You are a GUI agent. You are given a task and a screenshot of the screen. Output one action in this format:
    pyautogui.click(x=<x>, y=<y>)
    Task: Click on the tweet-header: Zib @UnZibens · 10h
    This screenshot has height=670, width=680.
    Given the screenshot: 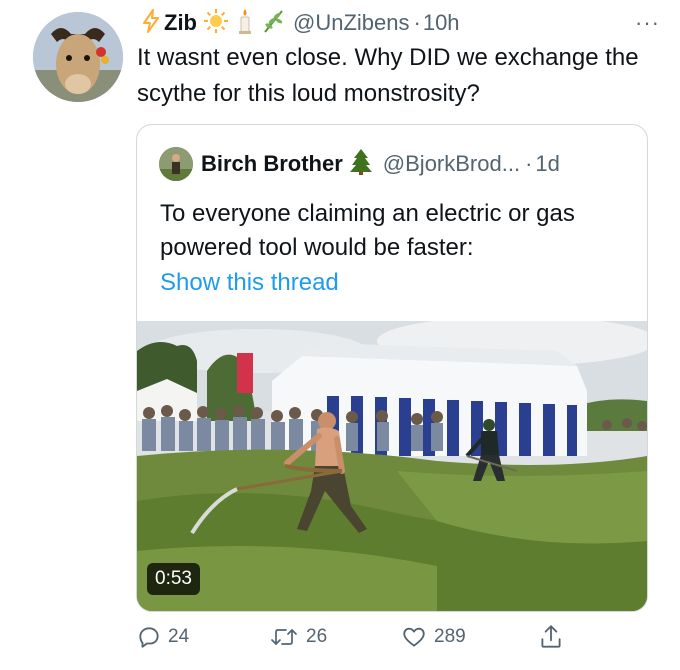 What is the action you would take?
    pyautogui.click(x=301, y=23)
    